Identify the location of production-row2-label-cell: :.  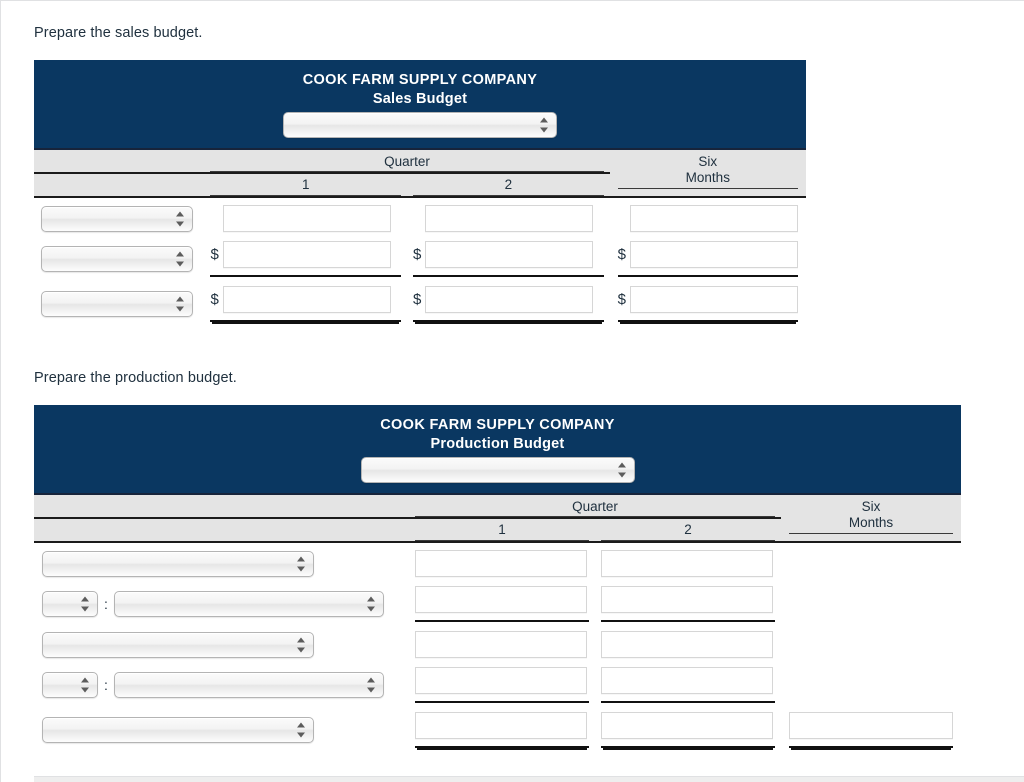
(221, 599).